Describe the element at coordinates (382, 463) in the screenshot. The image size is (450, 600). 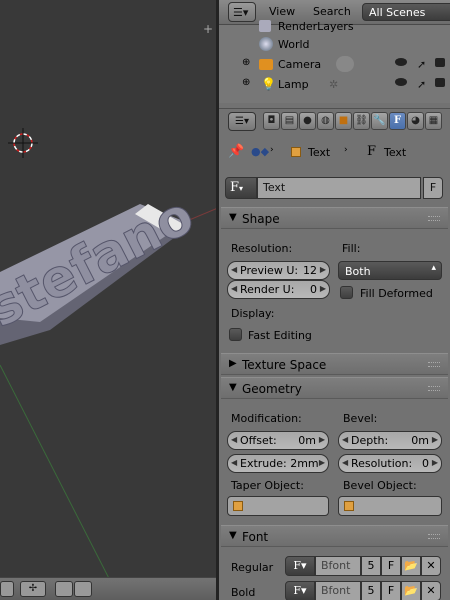
I see `bevel-resolution-label: Resolution:` at that location.